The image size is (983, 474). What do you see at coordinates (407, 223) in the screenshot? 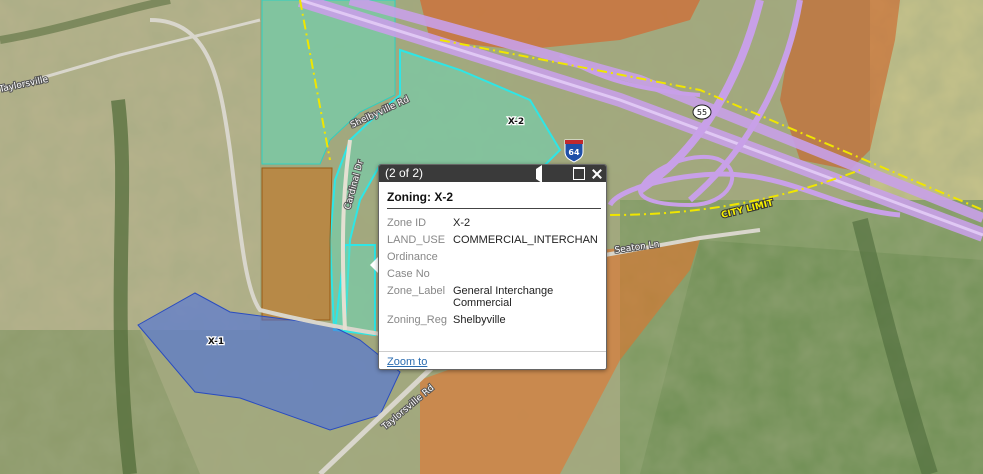
I see `attribute-name: Zone ID` at bounding box center [407, 223].